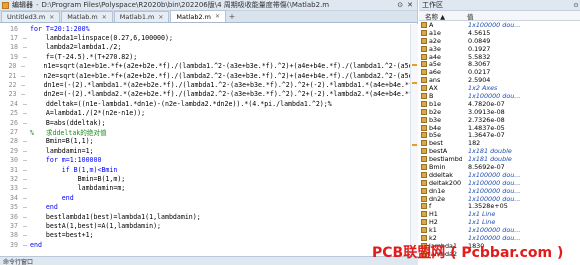  Describe the element at coordinates (62, 235) in the screenshot. I see `code-text: best=best+1;` at that location.